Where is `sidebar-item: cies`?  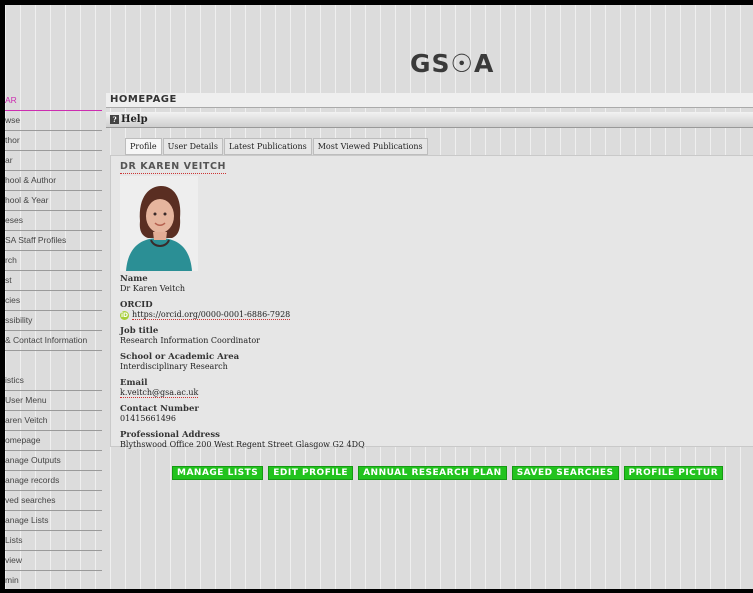
sidebar-item: cies is located at coordinates (53, 301).